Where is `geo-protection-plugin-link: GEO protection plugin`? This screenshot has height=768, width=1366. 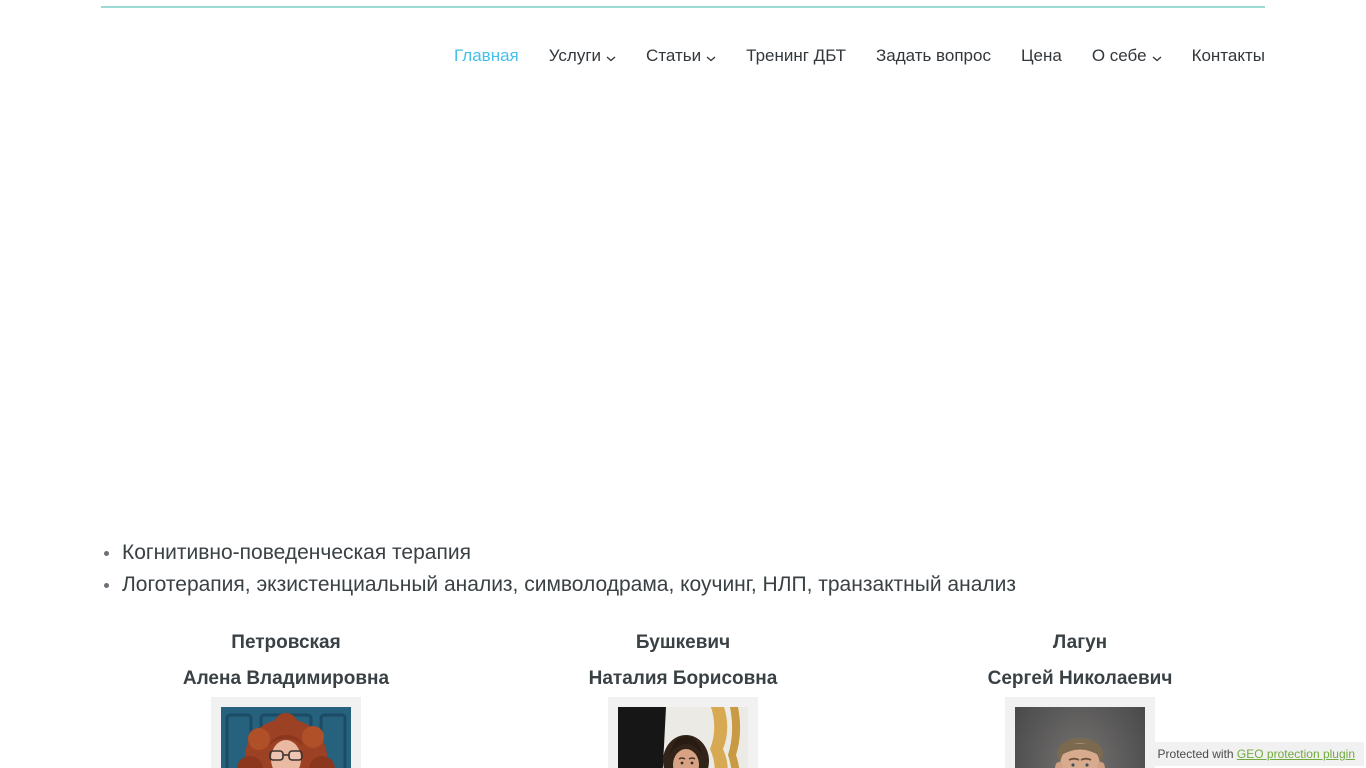 geo-protection-plugin-link: GEO protection plugin is located at coordinates (1296, 754).